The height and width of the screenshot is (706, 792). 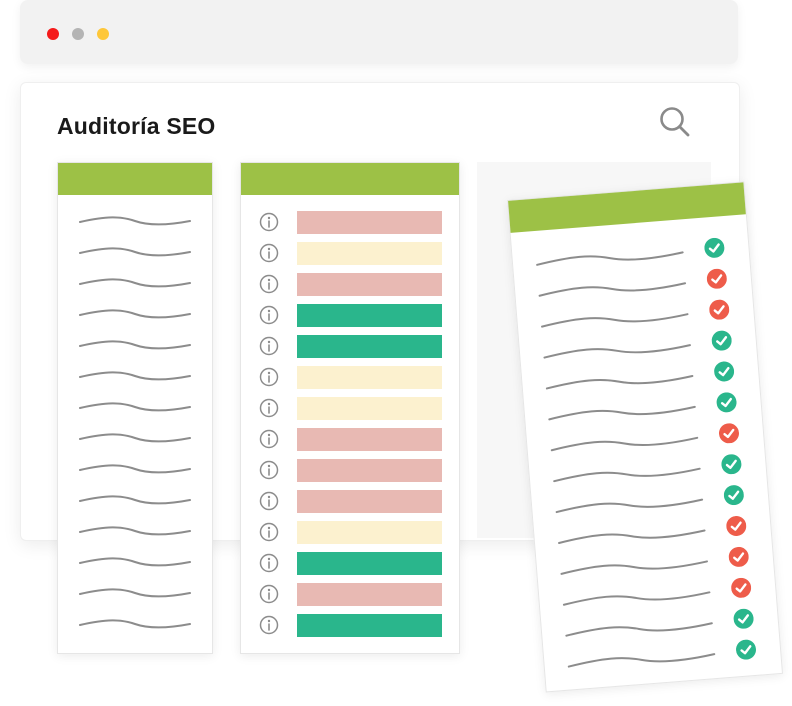 I want to click on items-list-card, so click(x=135, y=408).